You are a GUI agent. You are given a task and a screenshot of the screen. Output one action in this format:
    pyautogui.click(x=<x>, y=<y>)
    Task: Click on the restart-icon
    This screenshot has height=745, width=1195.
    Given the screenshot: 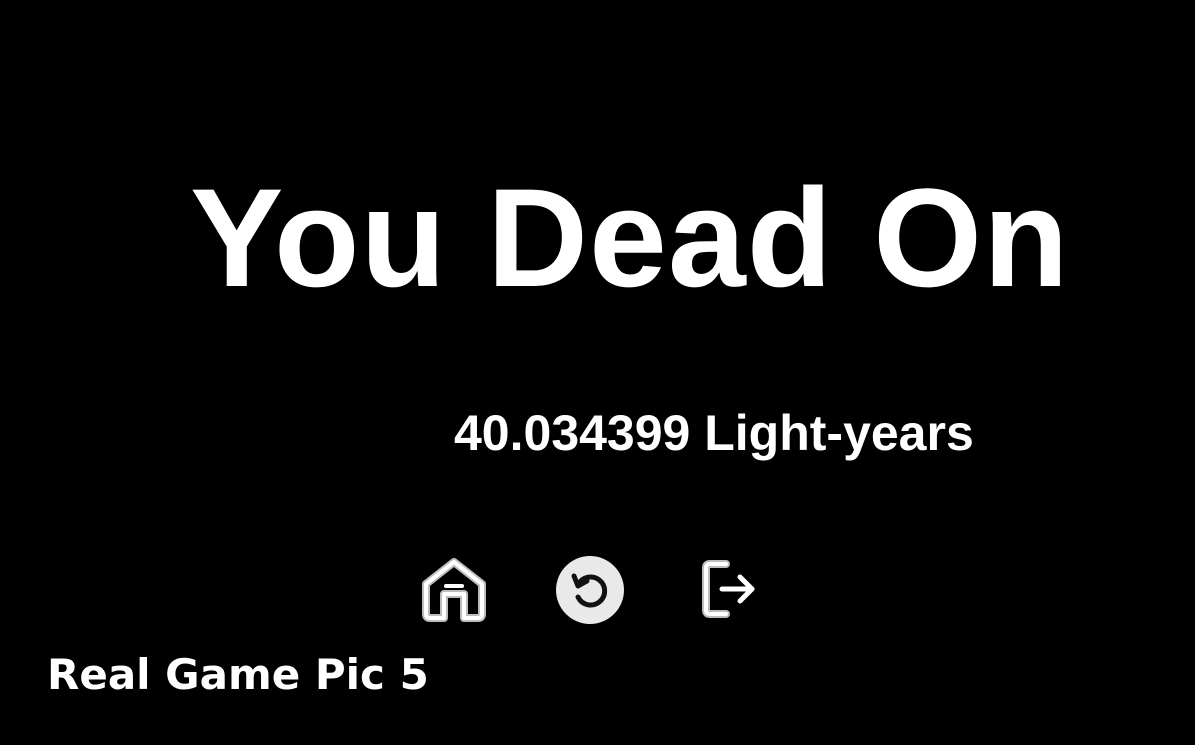 What is the action you would take?
    pyautogui.click(x=590, y=590)
    